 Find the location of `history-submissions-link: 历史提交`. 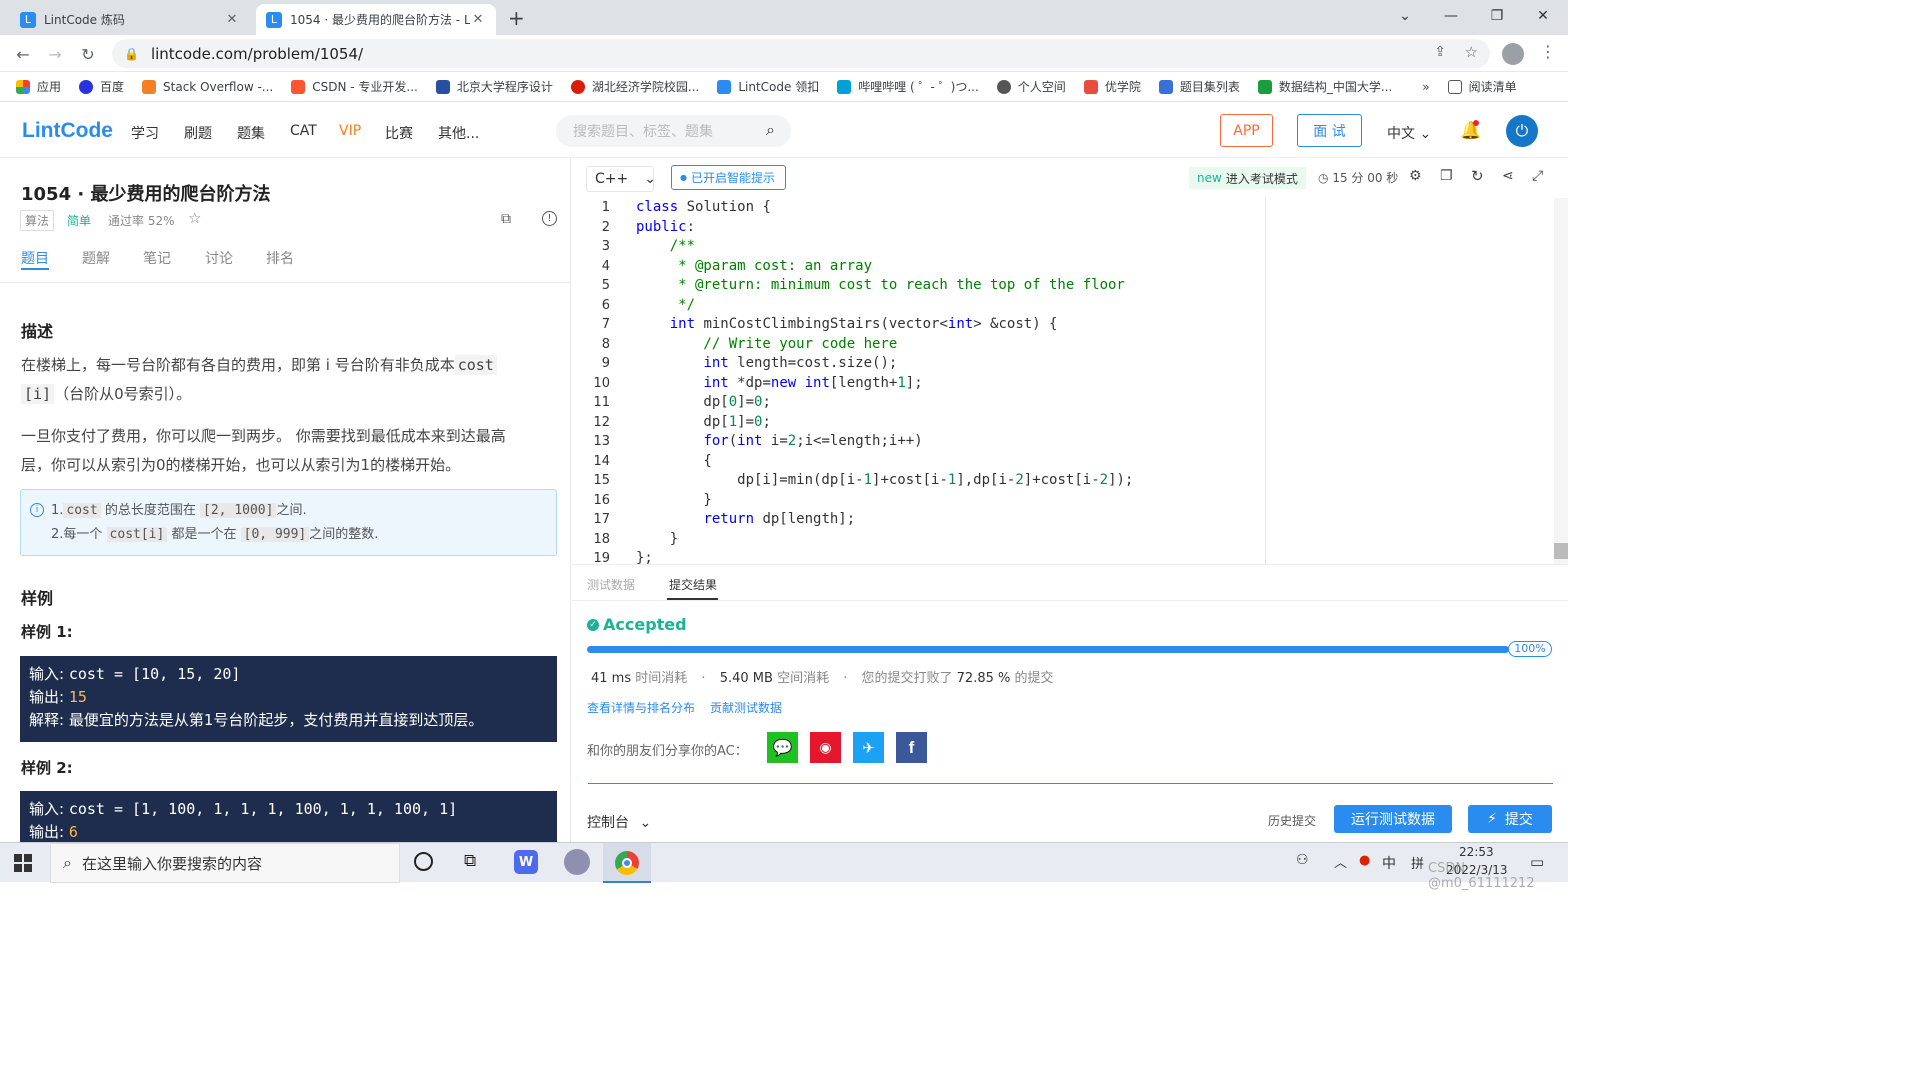

history-submissions-link: 历史提交 is located at coordinates (1292, 820).